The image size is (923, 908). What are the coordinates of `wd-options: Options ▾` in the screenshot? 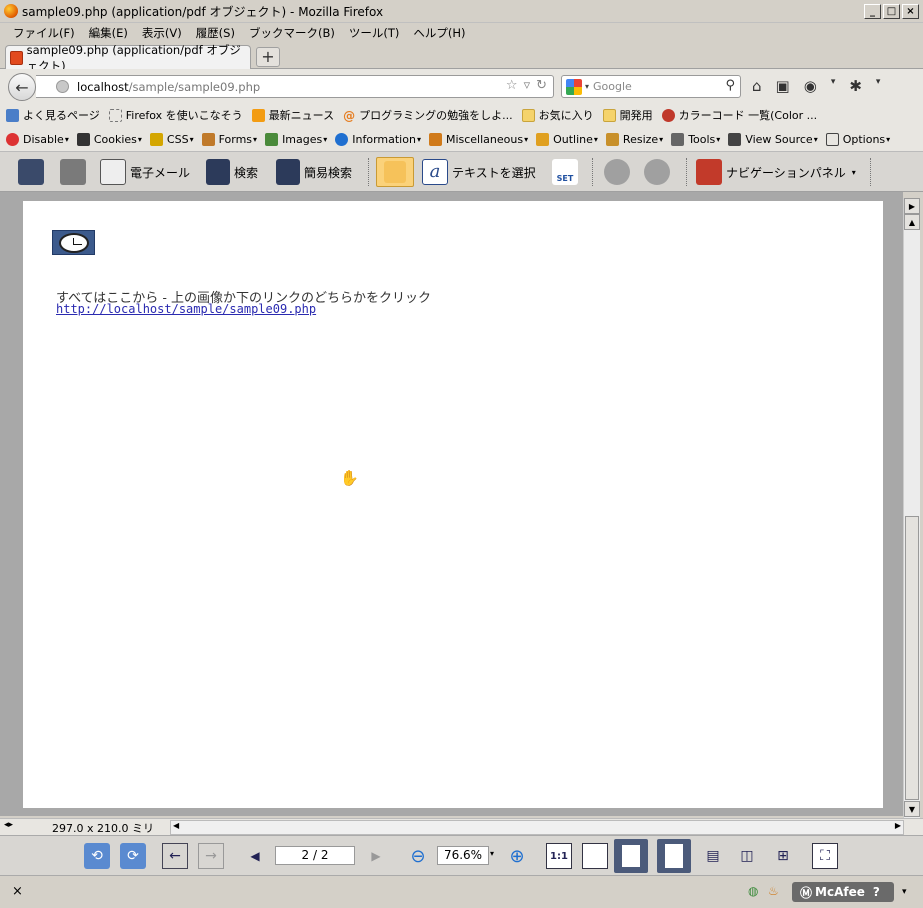 It's located at (857, 139).